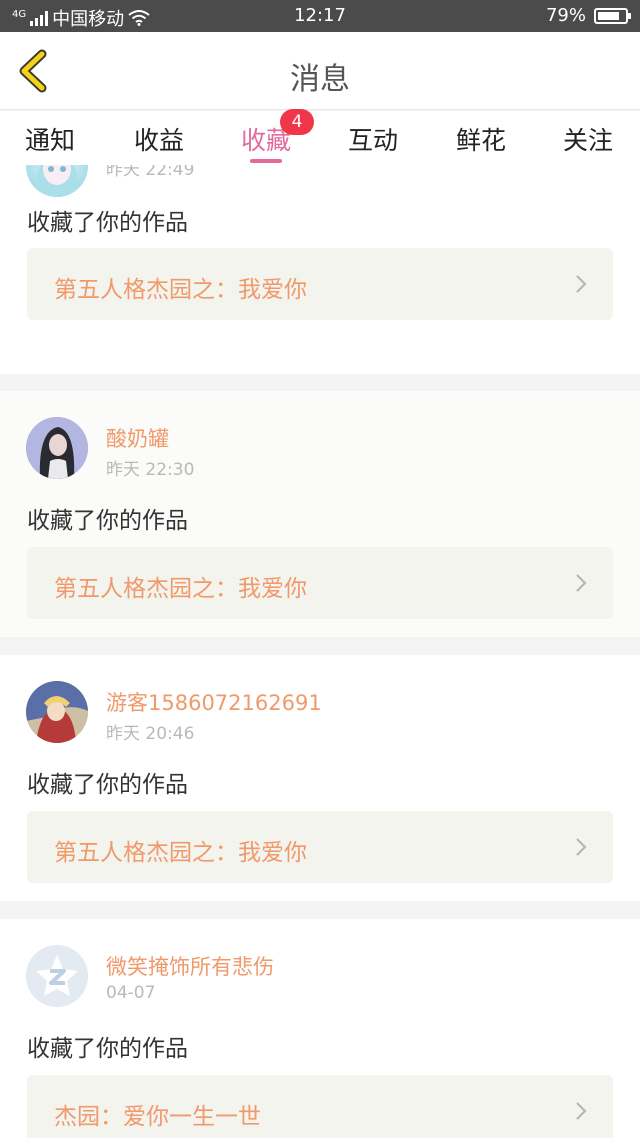  What do you see at coordinates (150, 734) in the screenshot?
I see `message-time: 昨天 20:46` at bounding box center [150, 734].